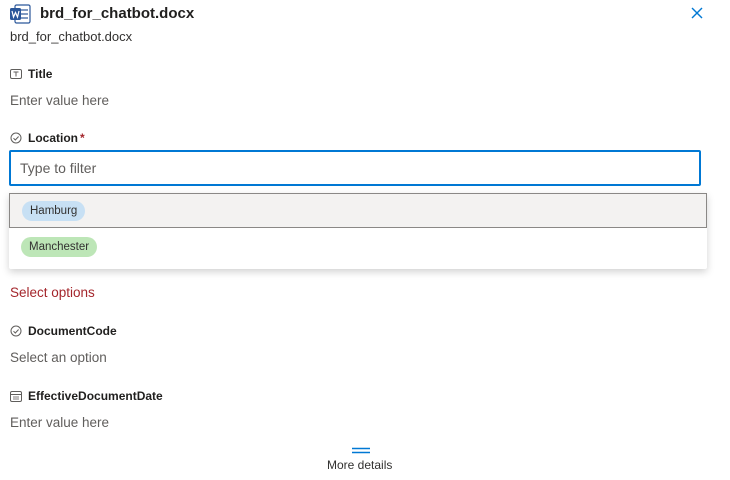 This screenshot has height=480, width=730. Describe the element at coordinates (53, 138) in the screenshot. I see `location-label-text: Location` at that location.